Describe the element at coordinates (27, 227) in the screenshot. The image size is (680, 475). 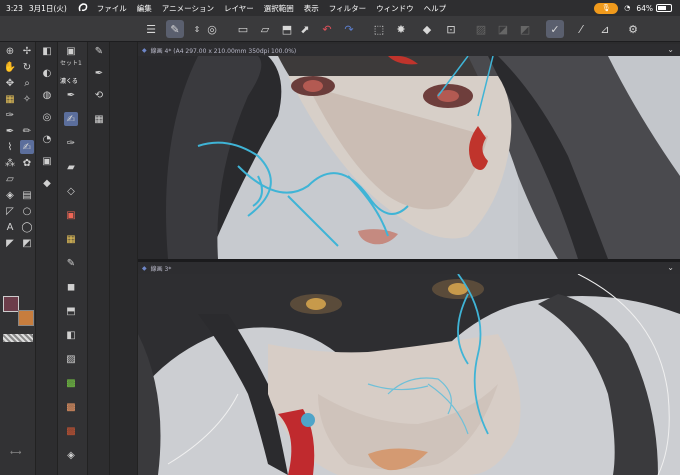
I see `balloon-tool-icon: ◯` at that location.